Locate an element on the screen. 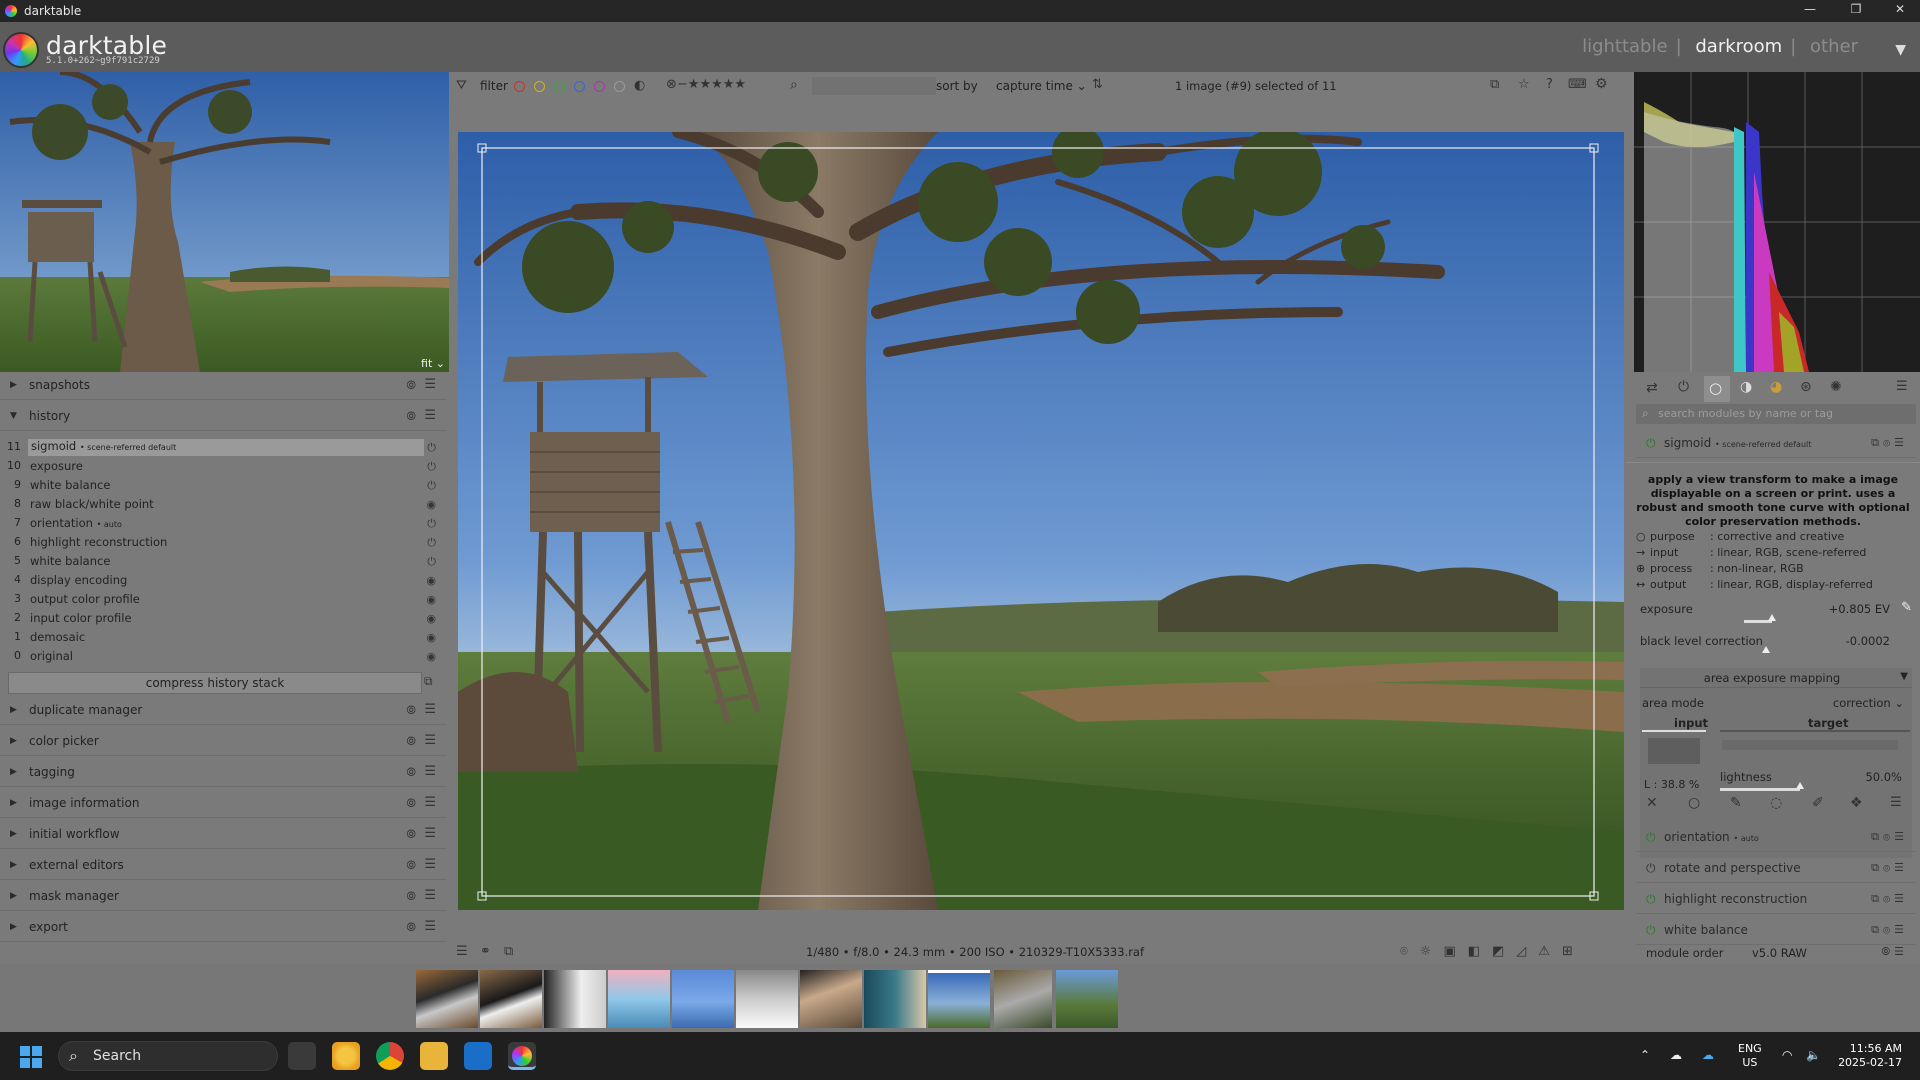  onedrive-icon: ☁ is located at coordinates (1708, 1055).